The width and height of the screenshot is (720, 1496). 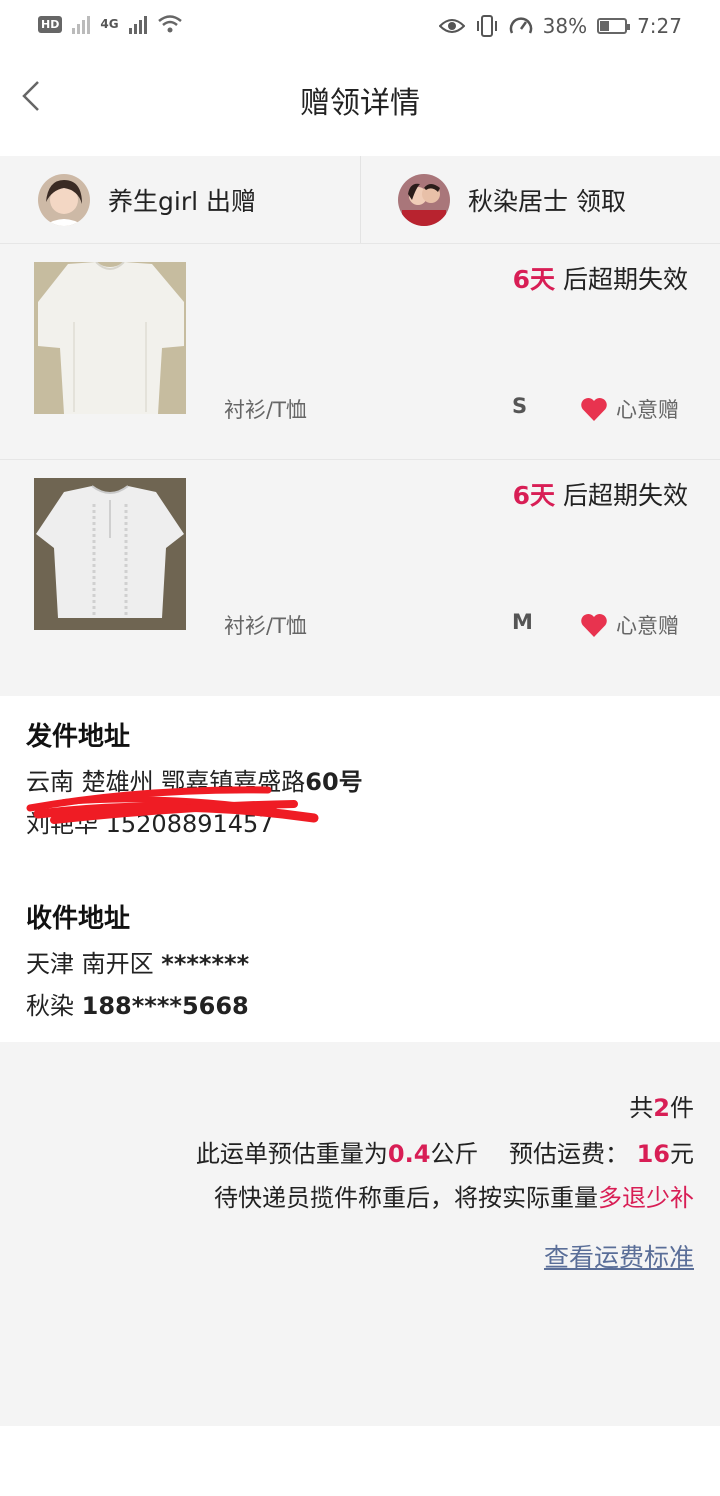 What do you see at coordinates (137, 24) in the screenshot?
I see `signal-sim2-icon` at bounding box center [137, 24].